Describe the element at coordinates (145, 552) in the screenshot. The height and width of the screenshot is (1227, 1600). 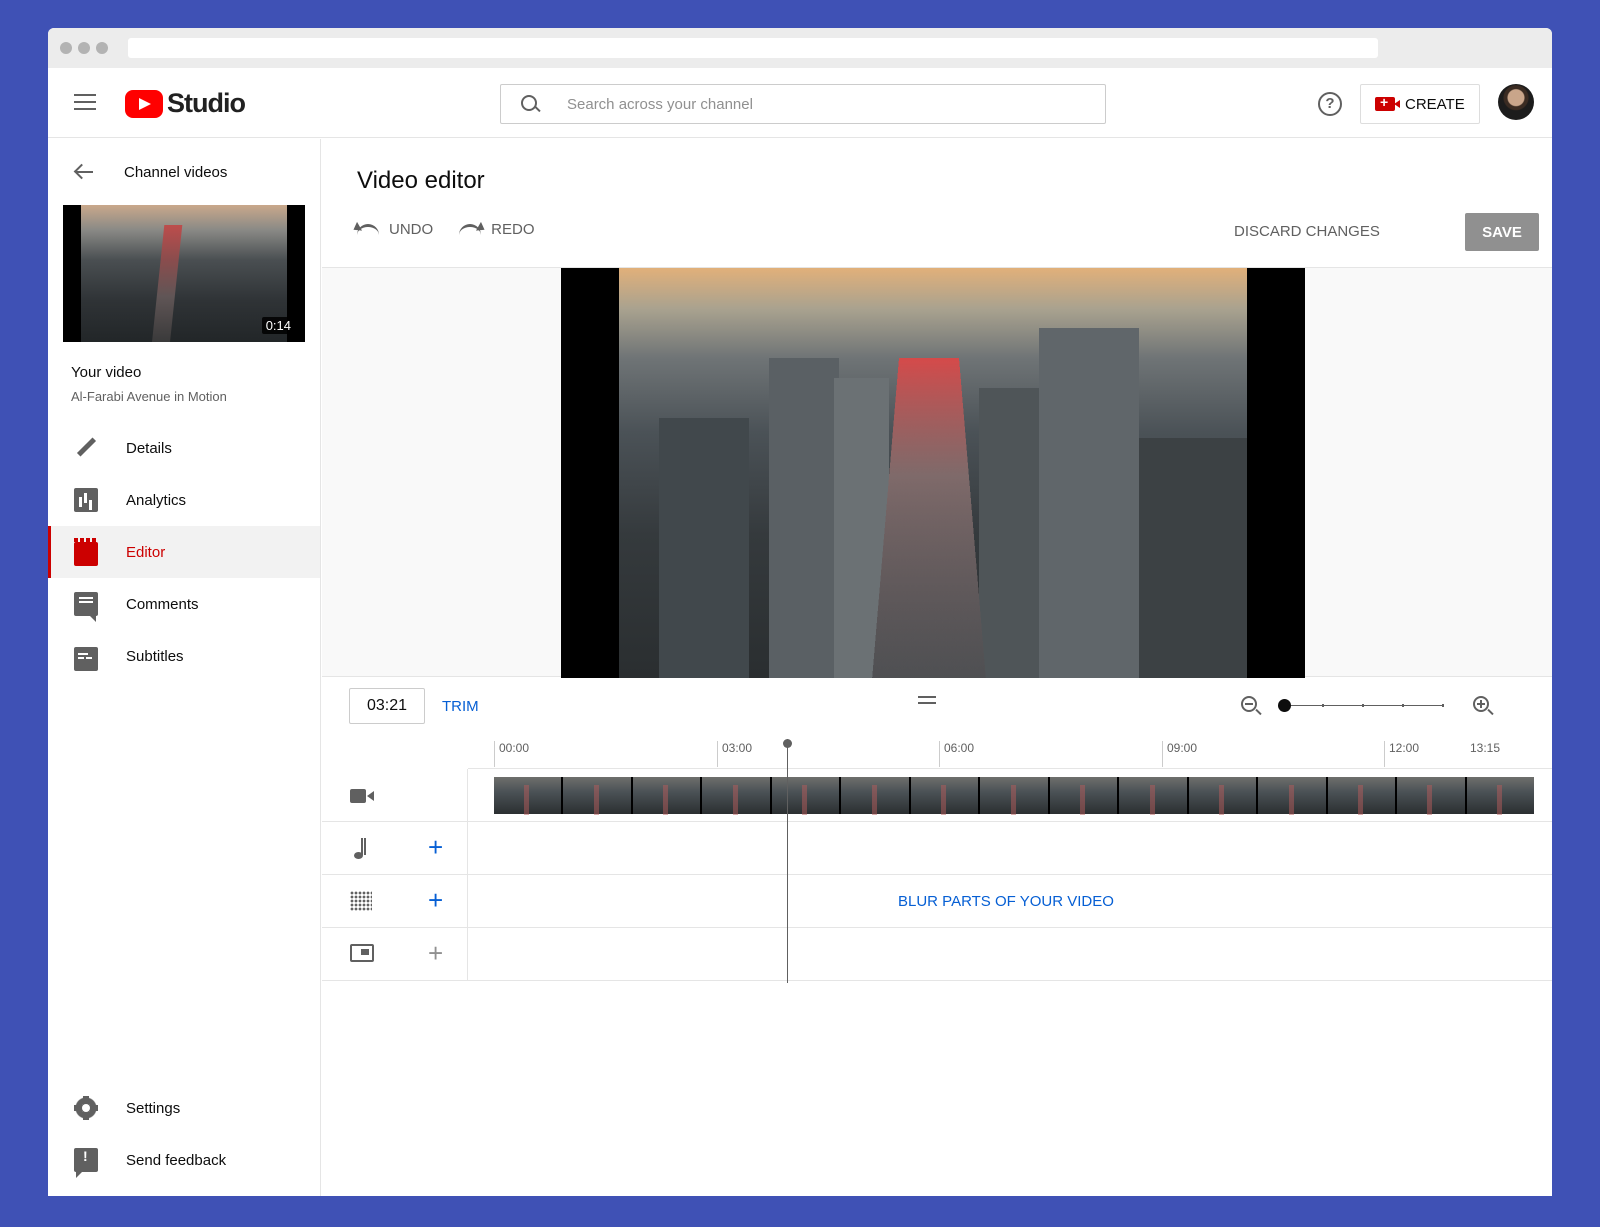
I see `sidebar-item-label: Editor` at that location.